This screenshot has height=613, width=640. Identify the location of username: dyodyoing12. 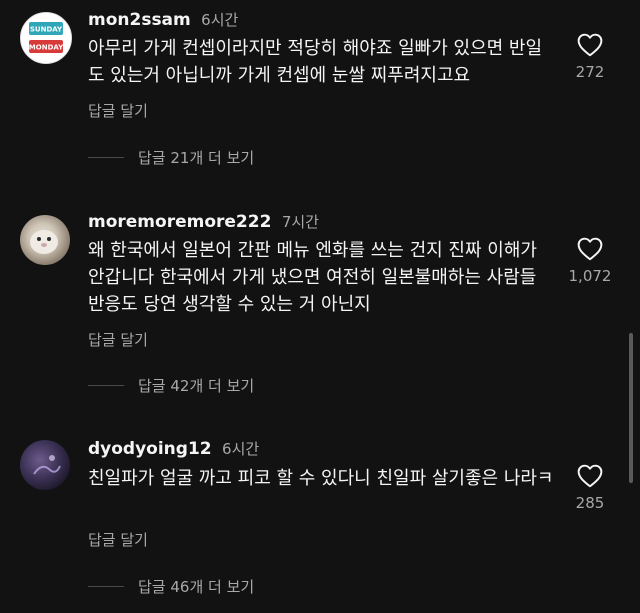
(150, 449).